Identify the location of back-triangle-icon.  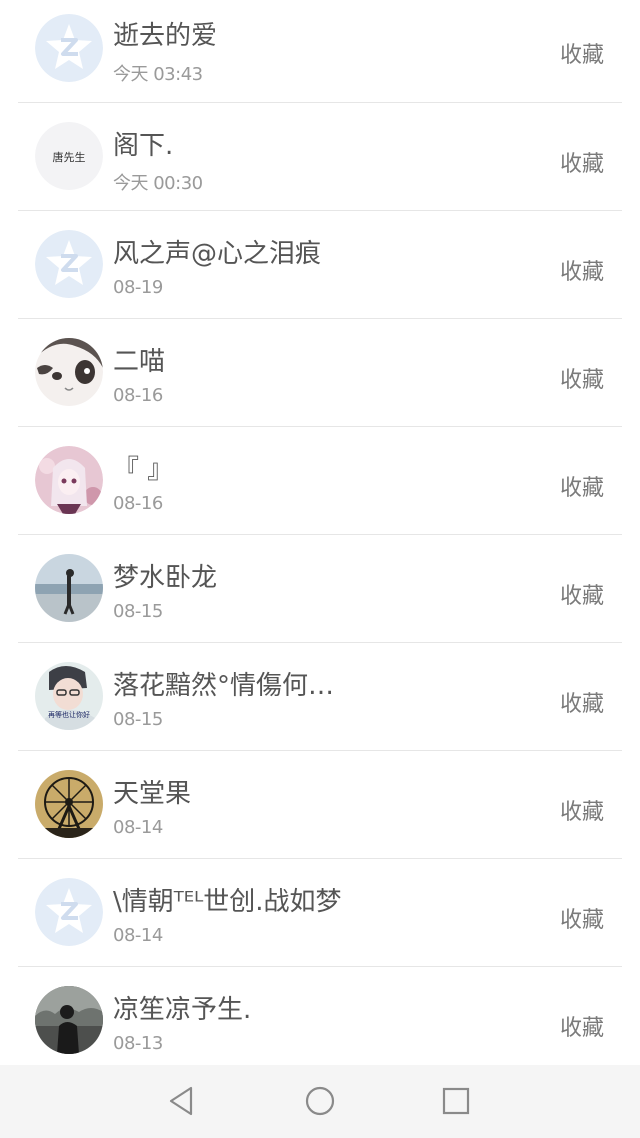
(181, 1101).